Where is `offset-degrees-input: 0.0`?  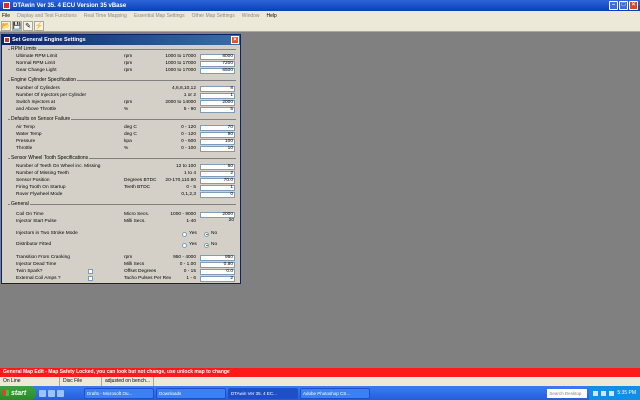
offset-degrees-input: 0.0 is located at coordinates (217, 272).